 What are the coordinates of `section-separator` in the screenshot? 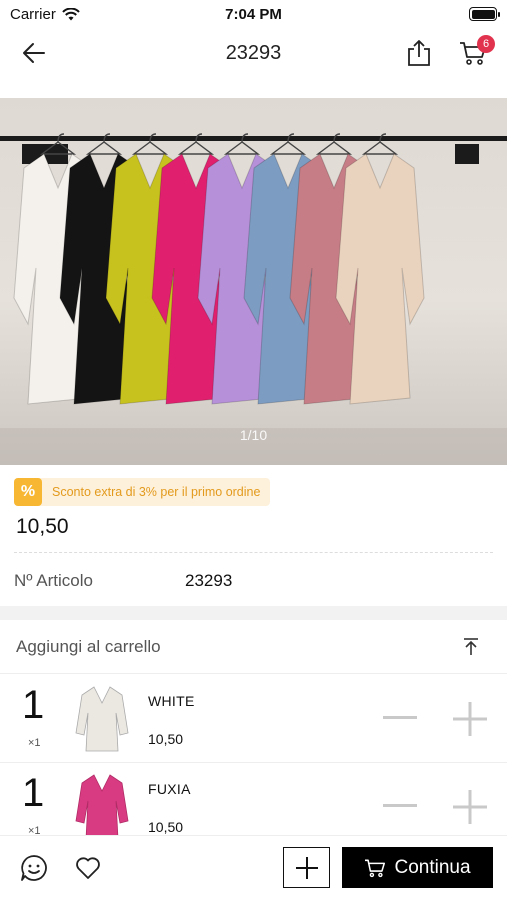 It's located at (253, 613).